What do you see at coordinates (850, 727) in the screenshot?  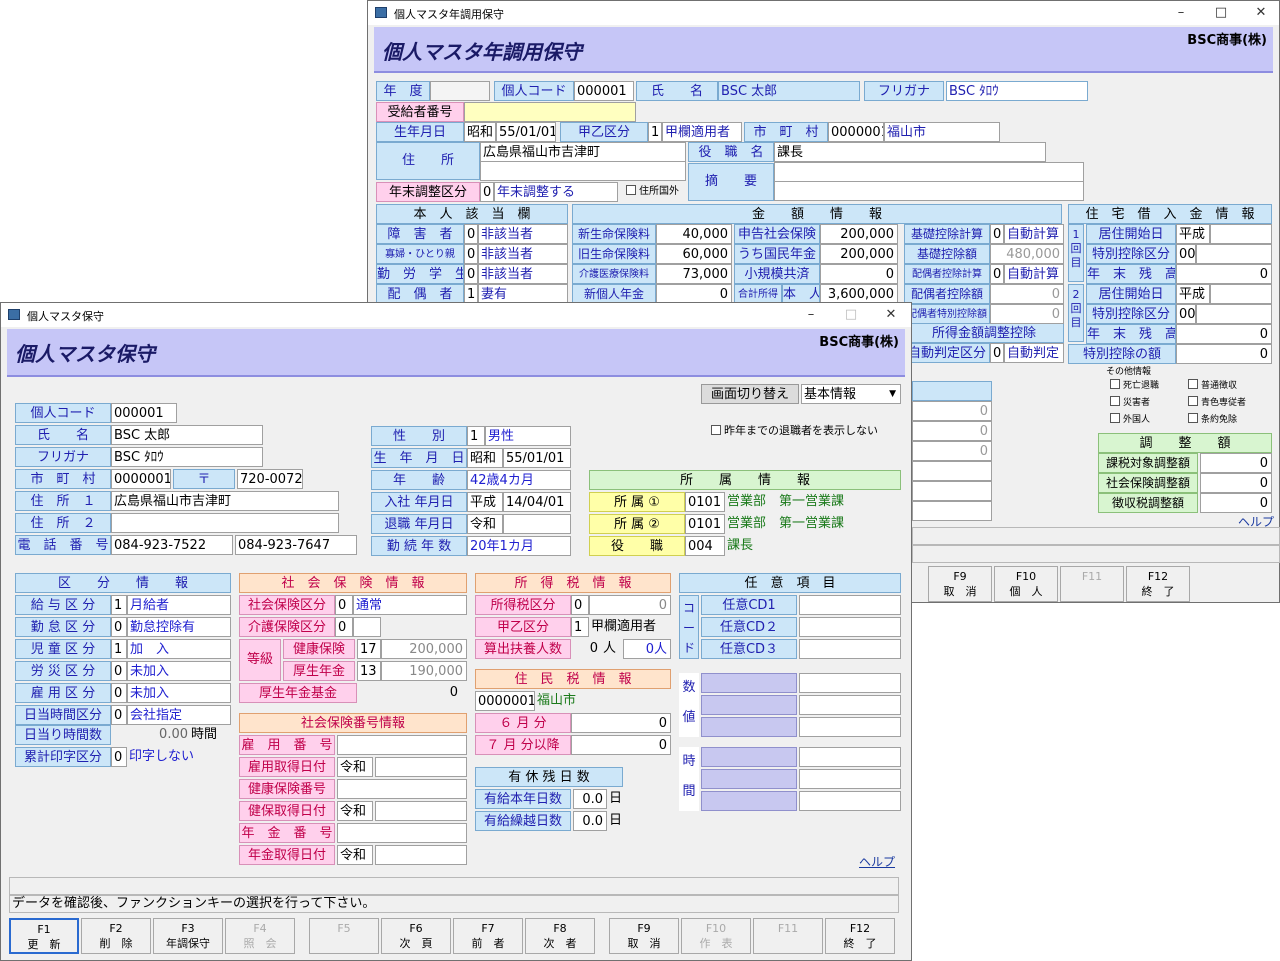 I see `suchi-3-value` at bounding box center [850, 727].